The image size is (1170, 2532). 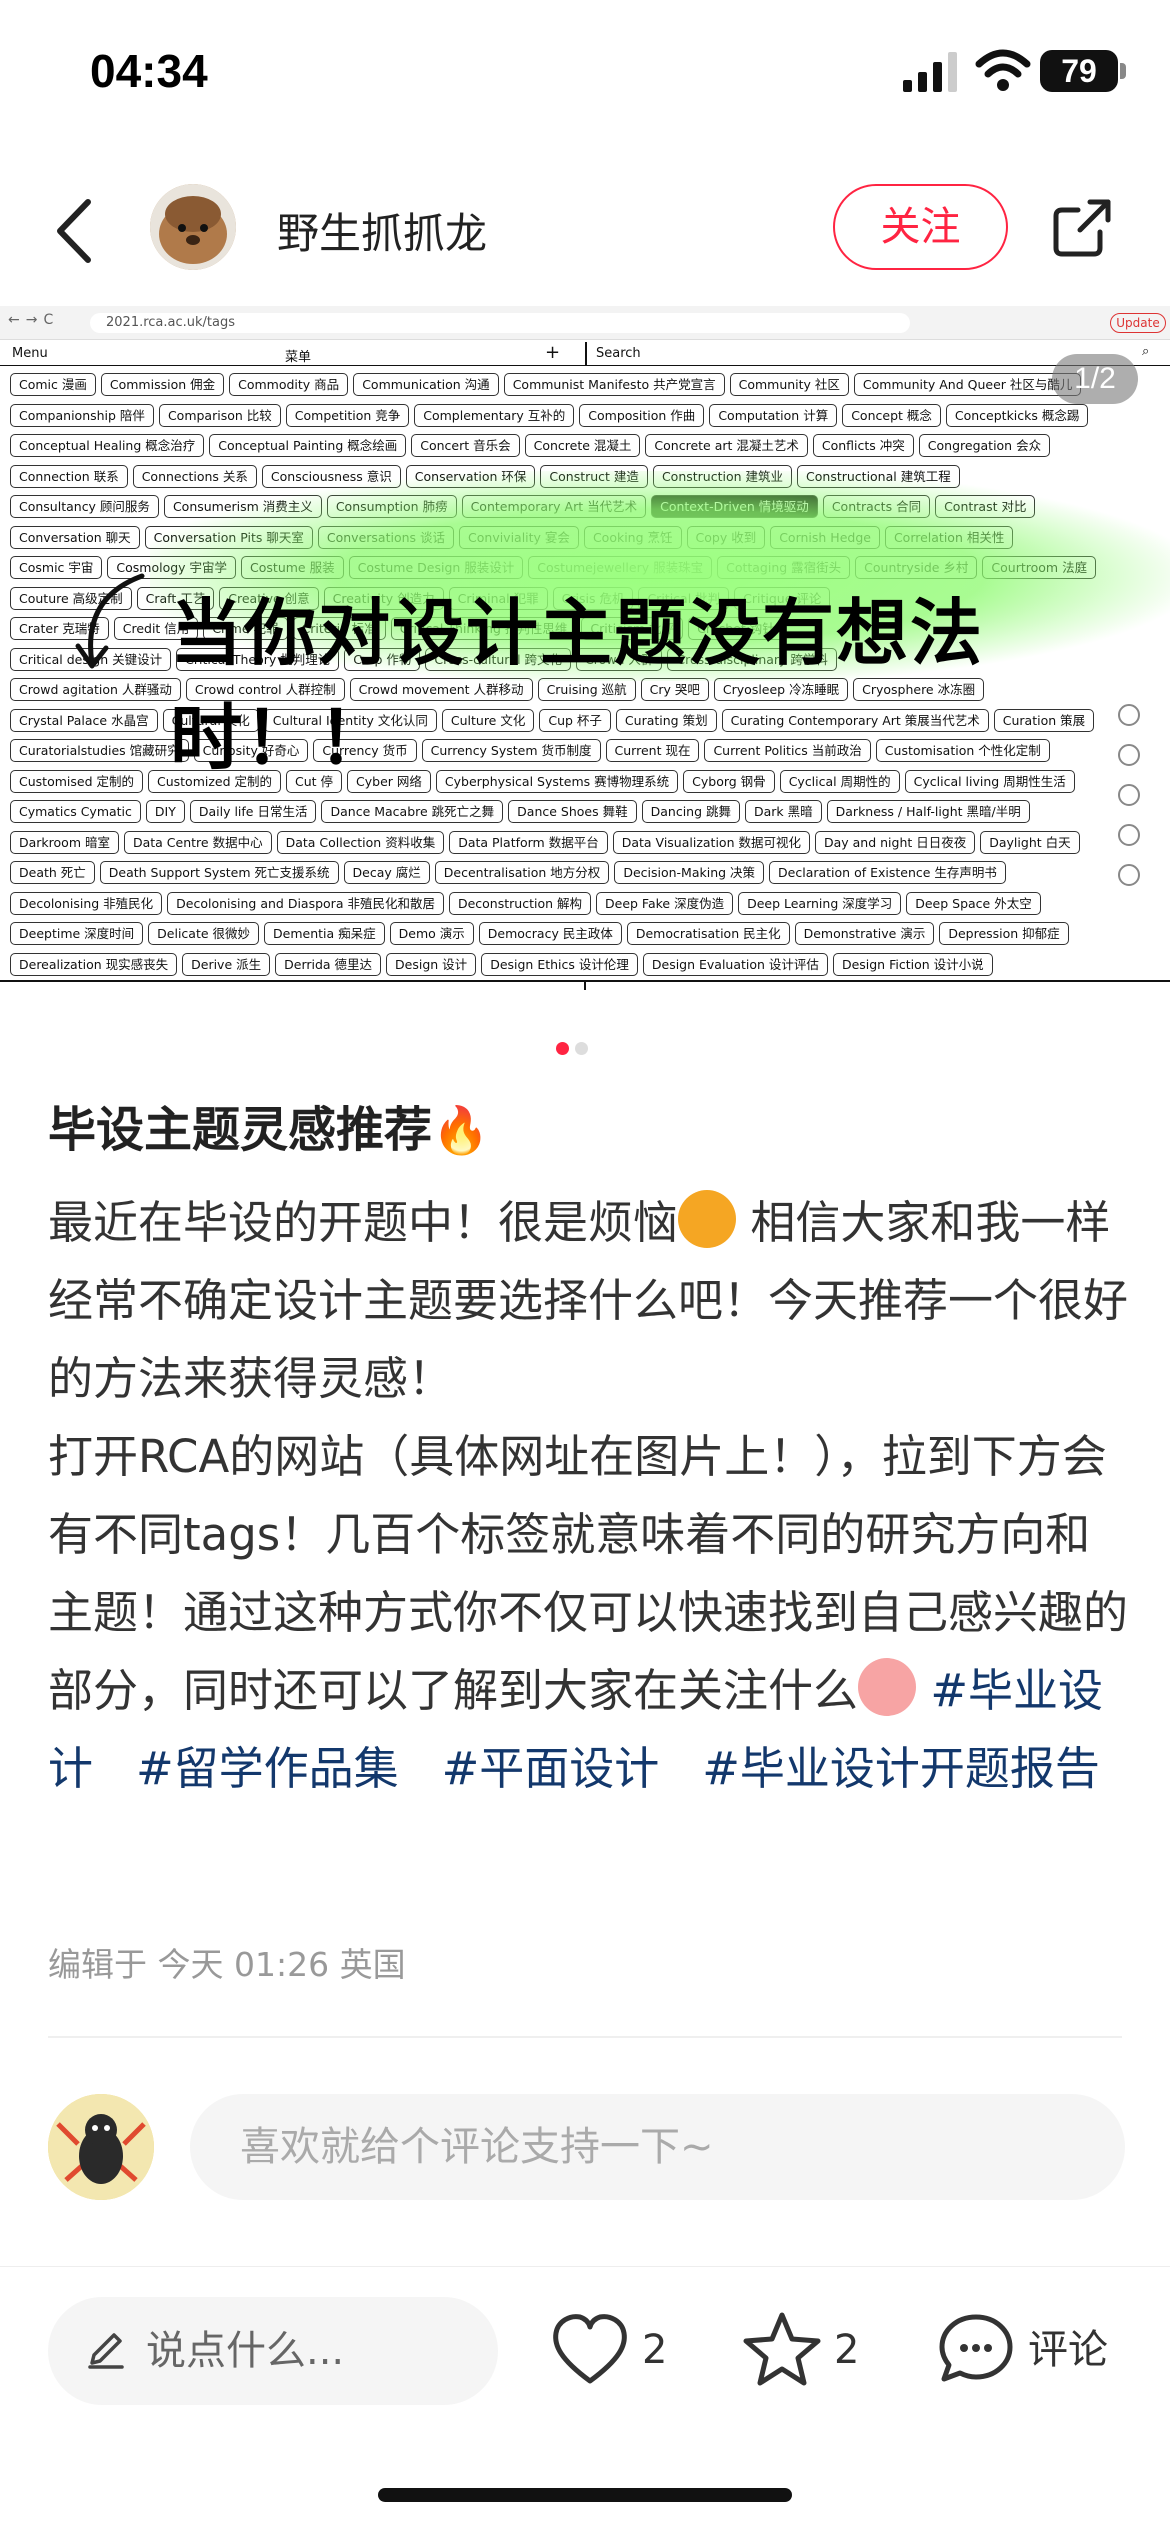 I want to click on comment-button: 评论, so click(x=1031, y=2350).